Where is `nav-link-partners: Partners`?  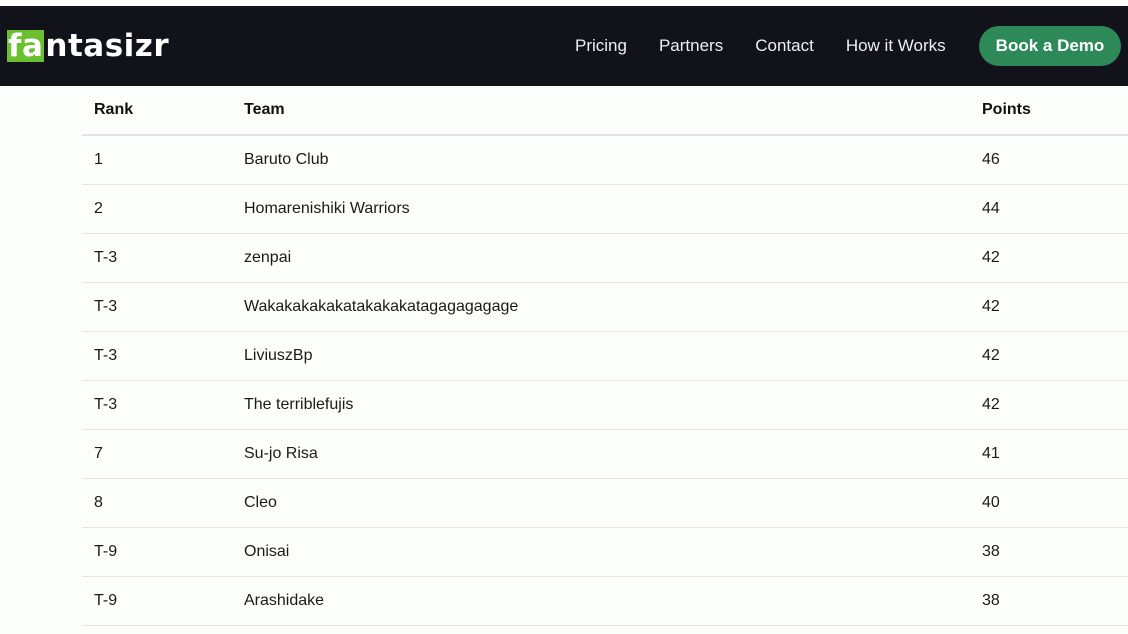
nav-link-partners: Partners is located at coordinates (691, 46).